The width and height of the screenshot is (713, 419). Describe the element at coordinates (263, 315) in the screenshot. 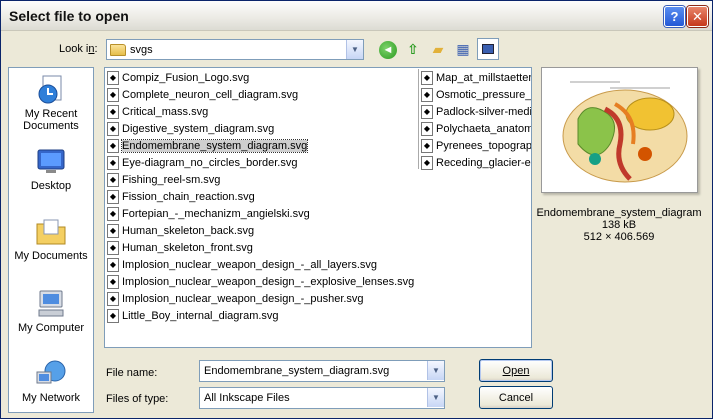

I see `file-item: ◆ Little_Boy_internal_diagram.svg` at that location.